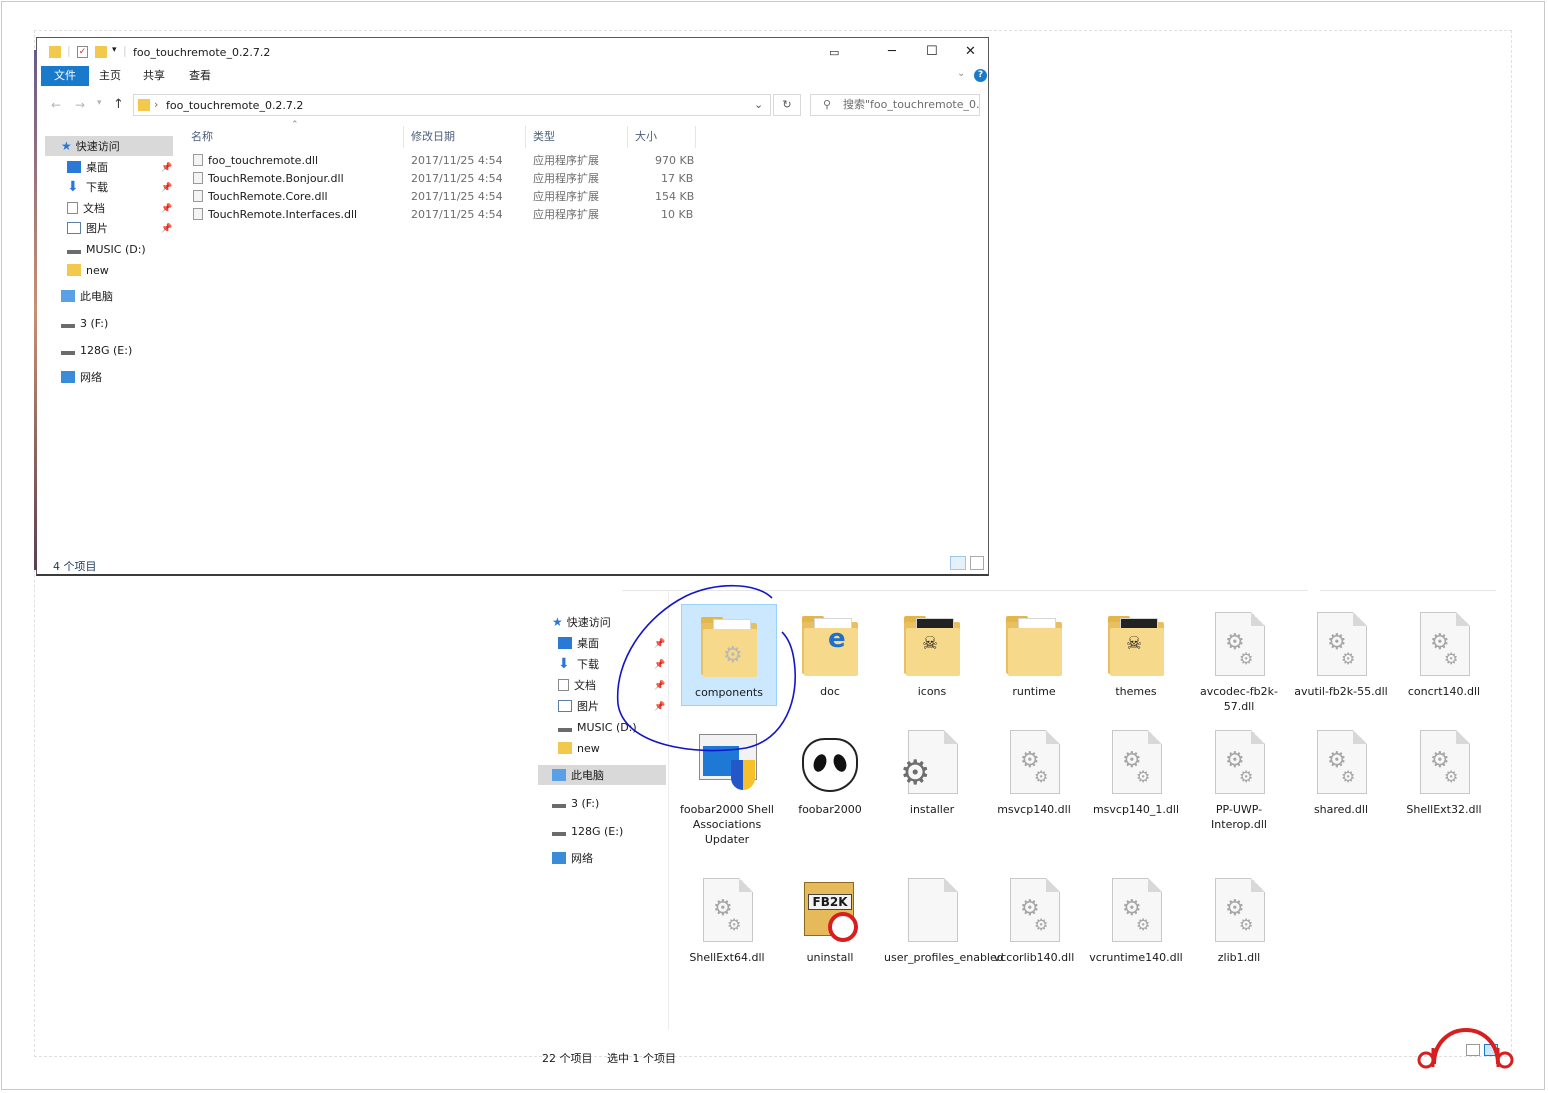 This screenshot has height=1093, width=1548. Describe the element at coordinates (970, 51) in the screenshot. I see `close-button: ✕` at that location.